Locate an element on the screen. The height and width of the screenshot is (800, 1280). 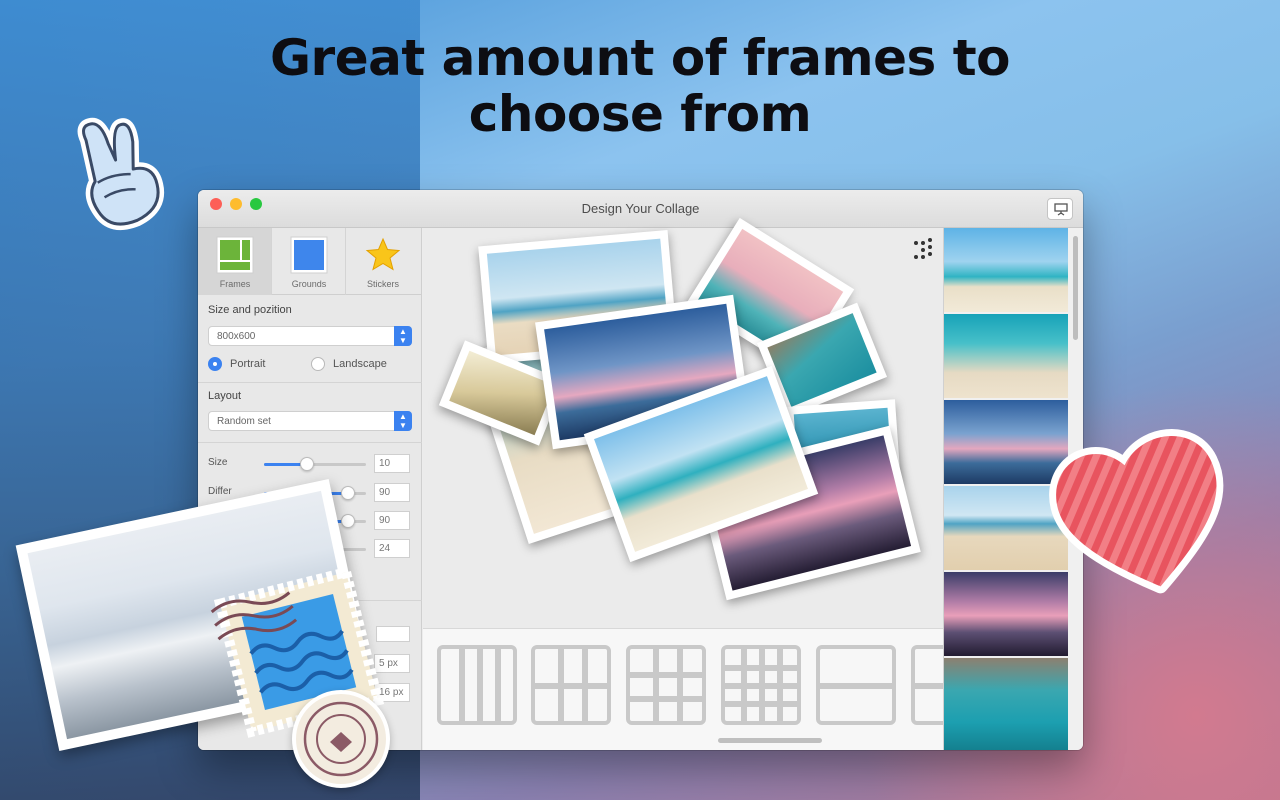
slider-3-value: 90 is located at coordinates (385, 520).